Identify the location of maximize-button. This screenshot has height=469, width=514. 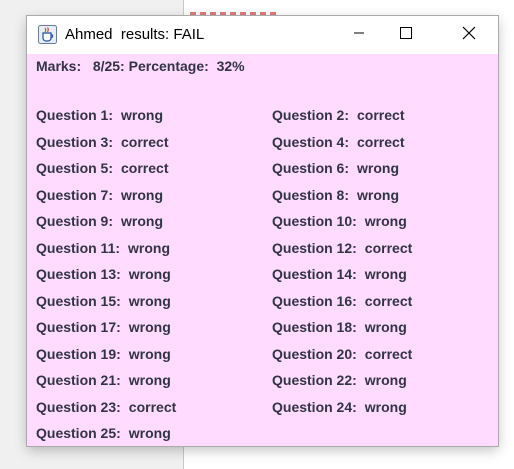
(406, 35).